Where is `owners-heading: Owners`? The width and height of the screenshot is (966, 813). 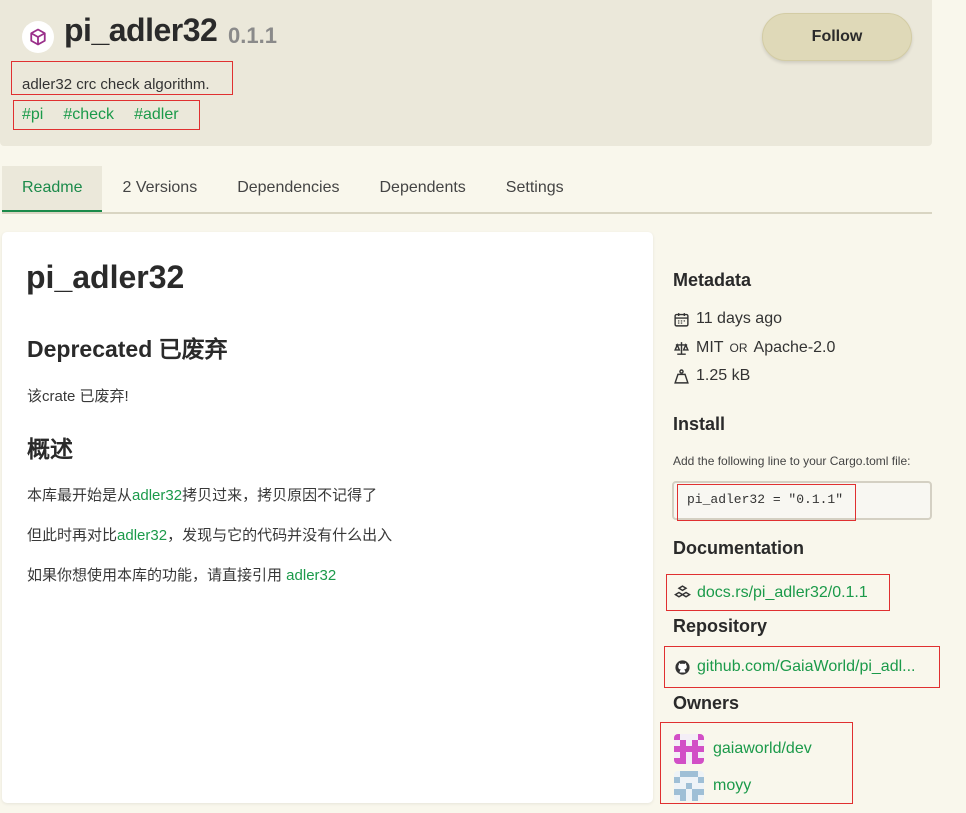 owners-heading: Owners is located at coordinates (706, 703).